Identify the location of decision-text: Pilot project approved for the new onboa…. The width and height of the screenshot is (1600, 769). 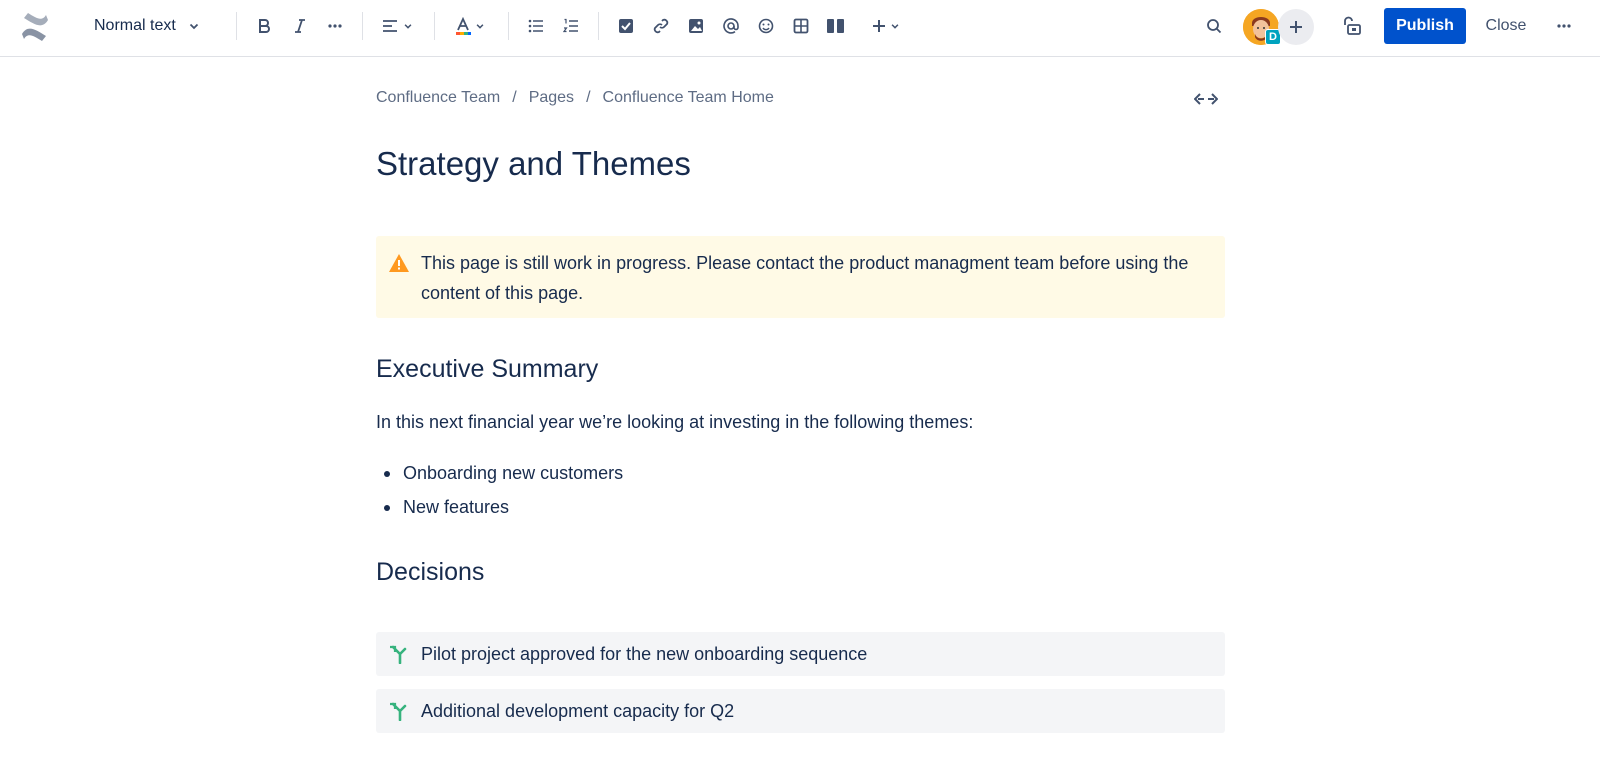
(644, 653).